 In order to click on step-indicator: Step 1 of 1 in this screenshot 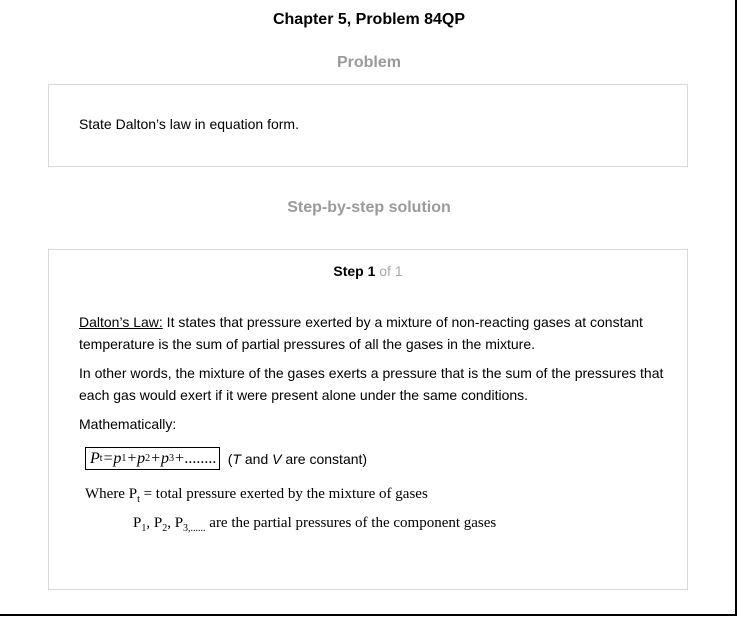, I will do `click(368, 271)`.